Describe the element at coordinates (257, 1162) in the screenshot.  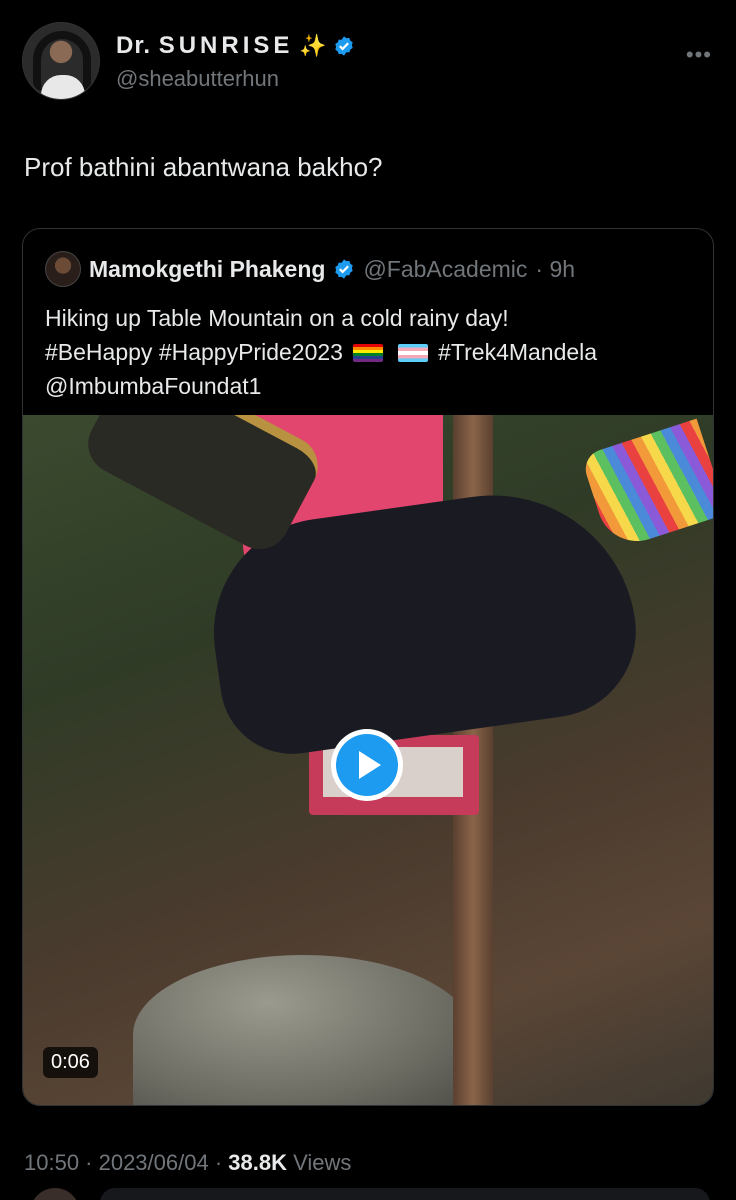
I see `views-count: 38.8K` at that location.